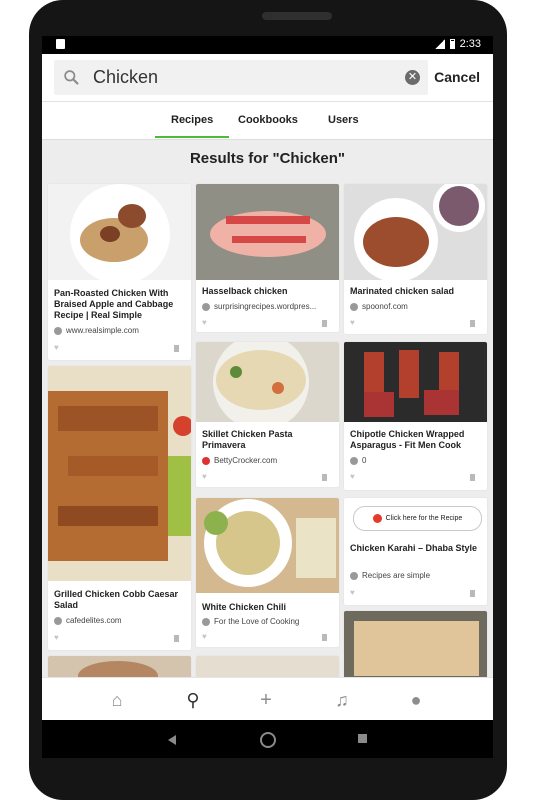 Image resolution: width=535 pixels, height=800 pixels. I want to click on source-text: cafedelites.com, so click(94, 620).